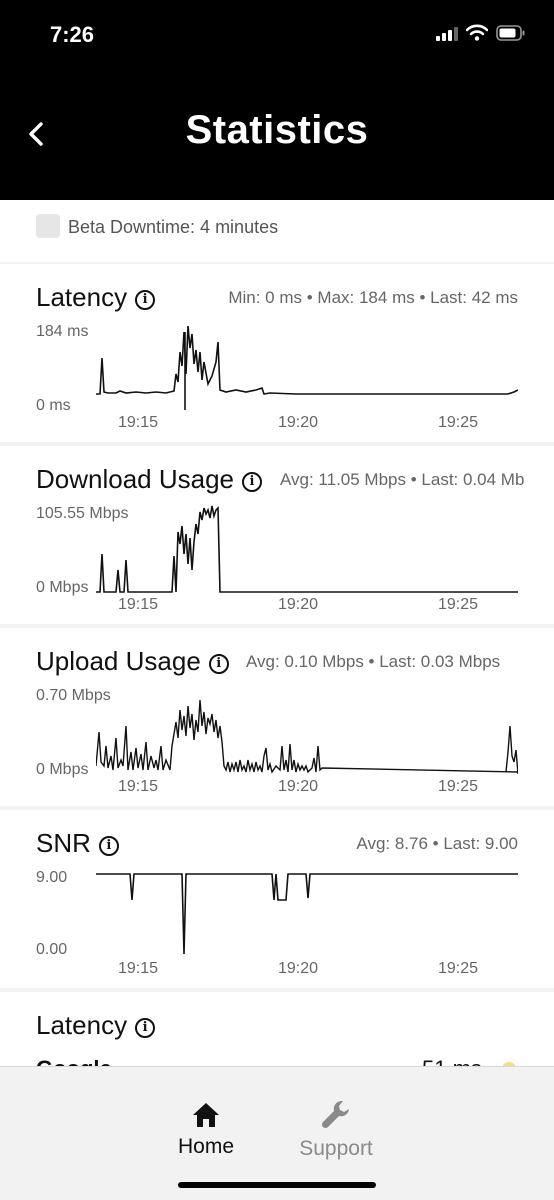 Image resolution: width=554 pixels, height=1200 pixels. What do you see at coordinates (206, 1146) in the screenshot?
I see `tab-home-label: Home` at bounding box center [206, 1146].